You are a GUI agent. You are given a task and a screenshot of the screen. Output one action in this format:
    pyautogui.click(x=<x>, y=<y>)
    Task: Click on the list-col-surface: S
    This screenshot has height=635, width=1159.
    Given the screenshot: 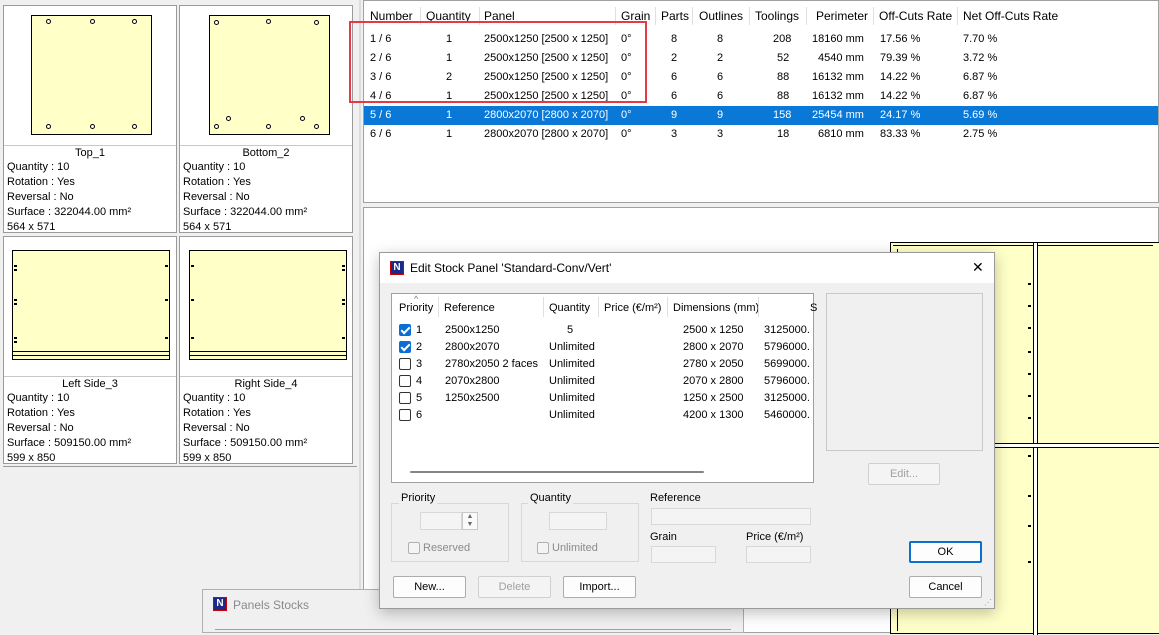 What is the action you would take?
    pyautogui.click(x=813, y=308)
    